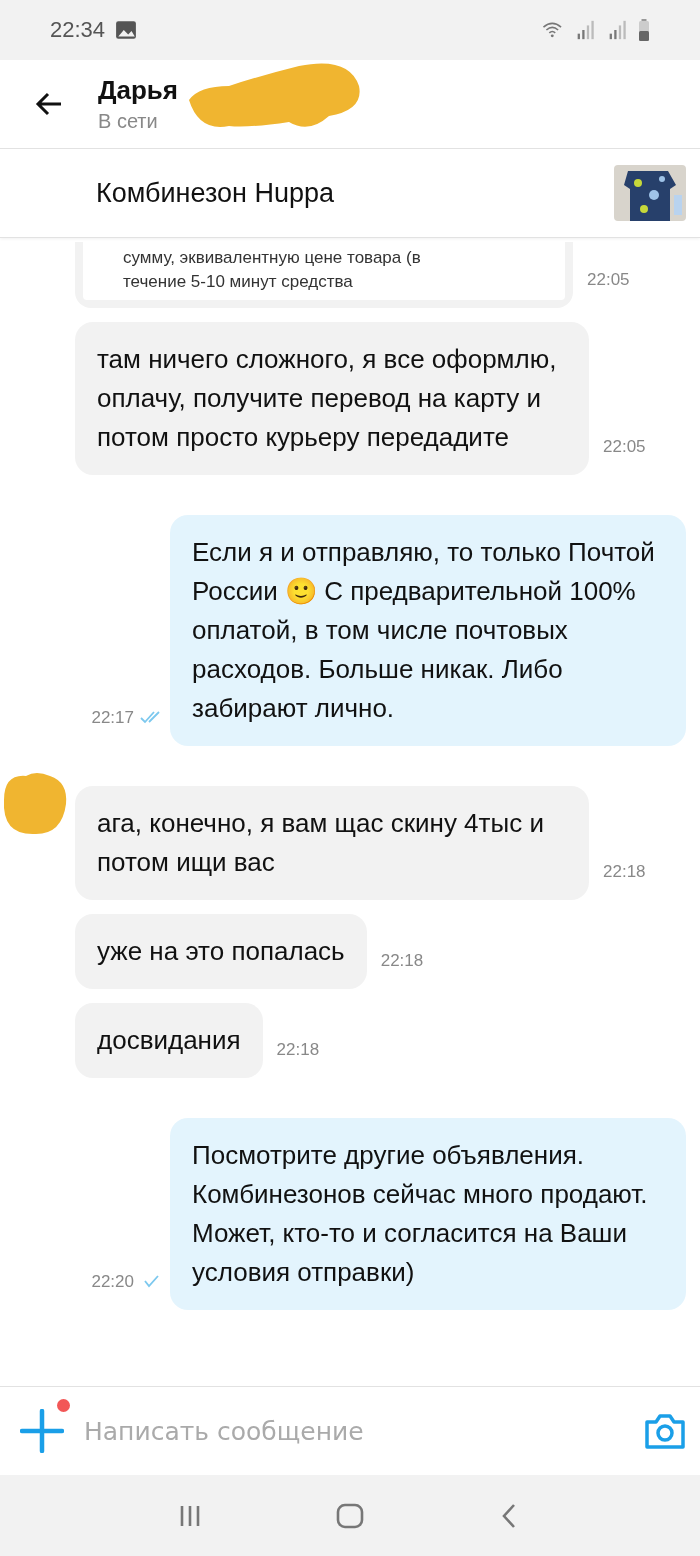  I want to click on online-status: В сети, so click(128, 121).